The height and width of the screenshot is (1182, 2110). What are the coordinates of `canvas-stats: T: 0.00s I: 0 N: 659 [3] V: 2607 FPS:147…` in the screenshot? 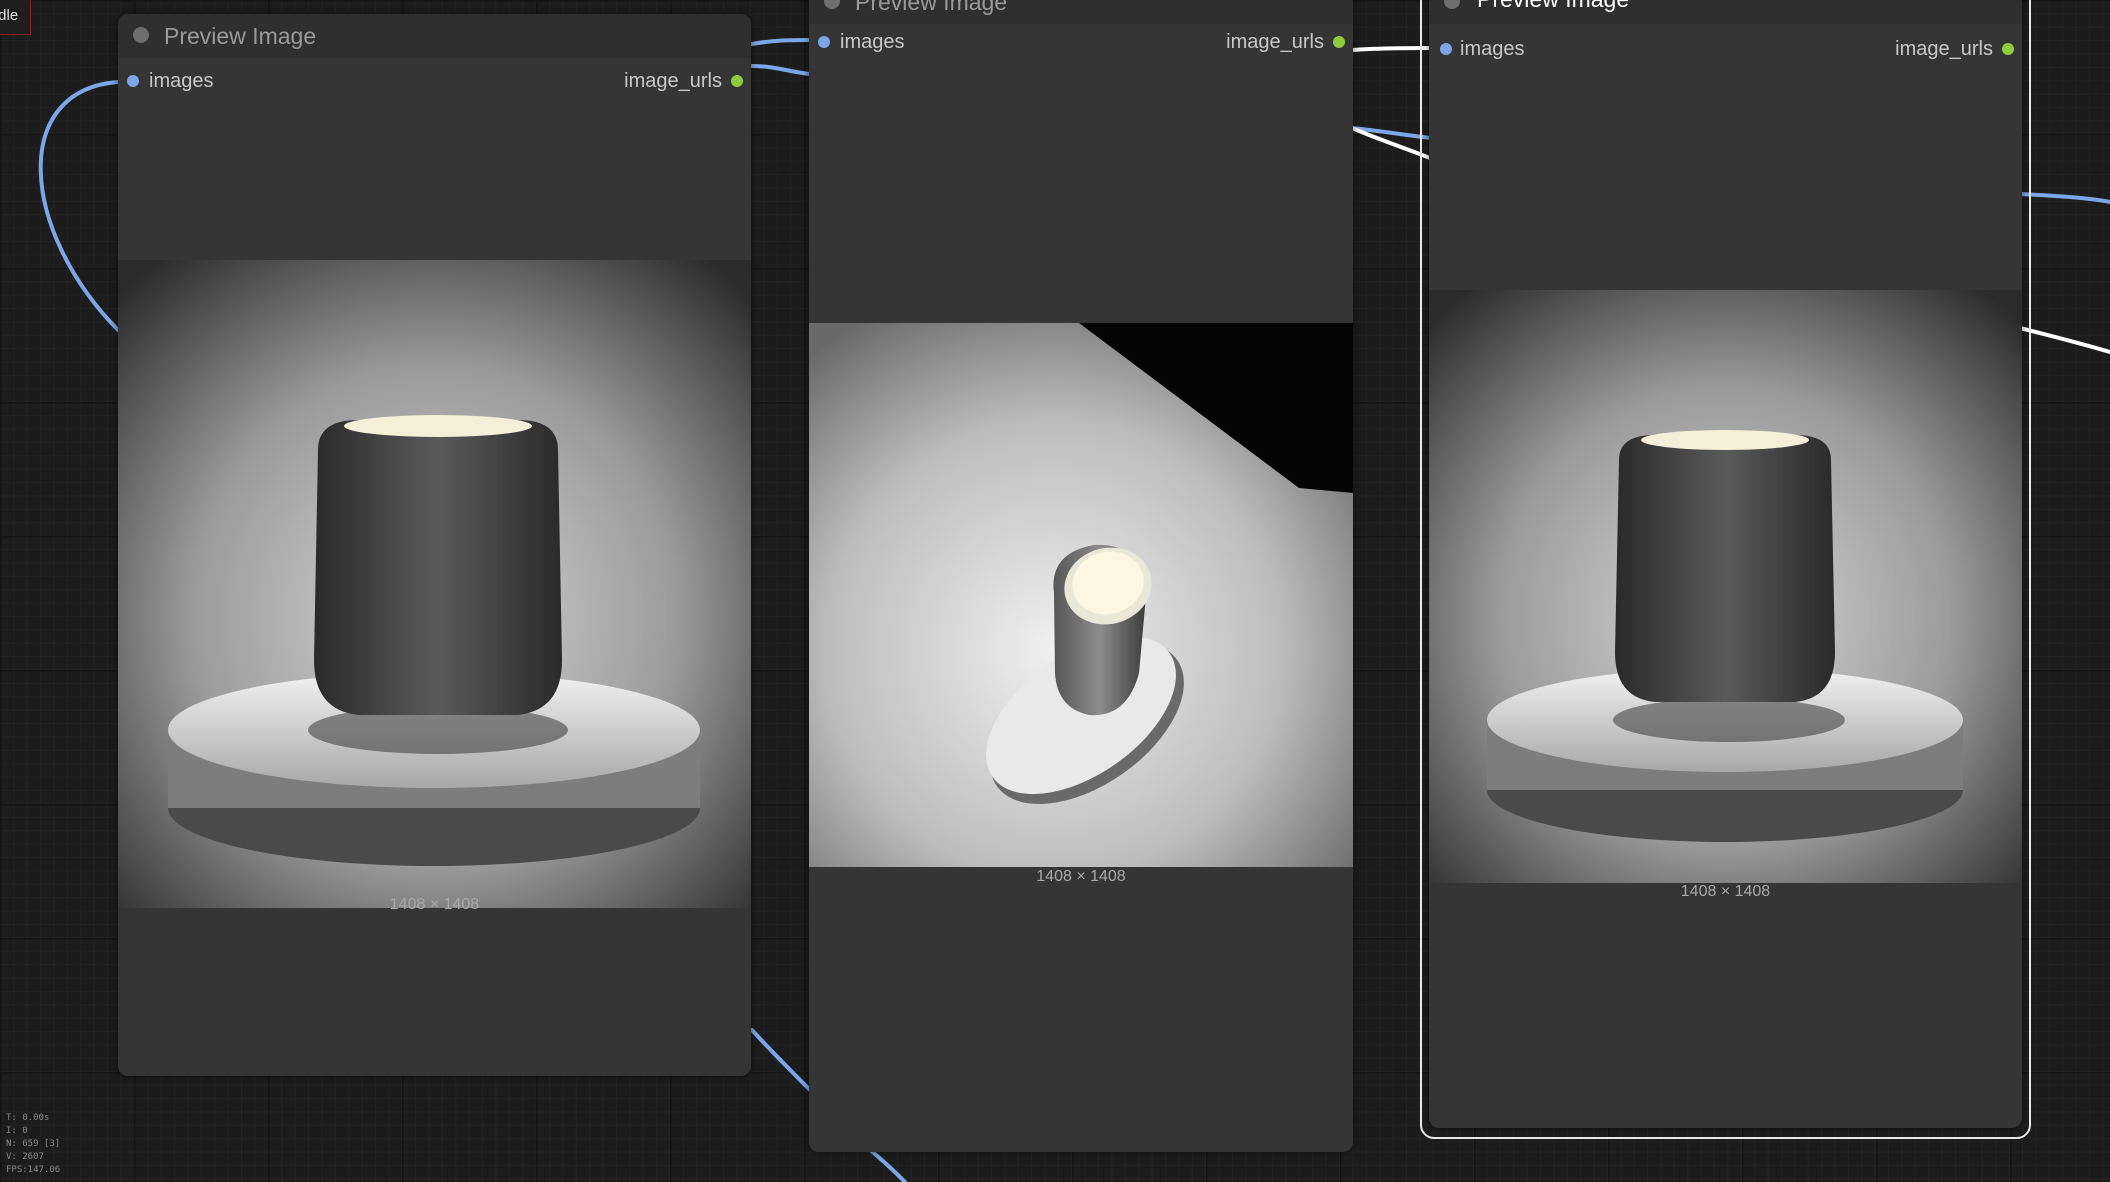 It's located at (33, 1144).